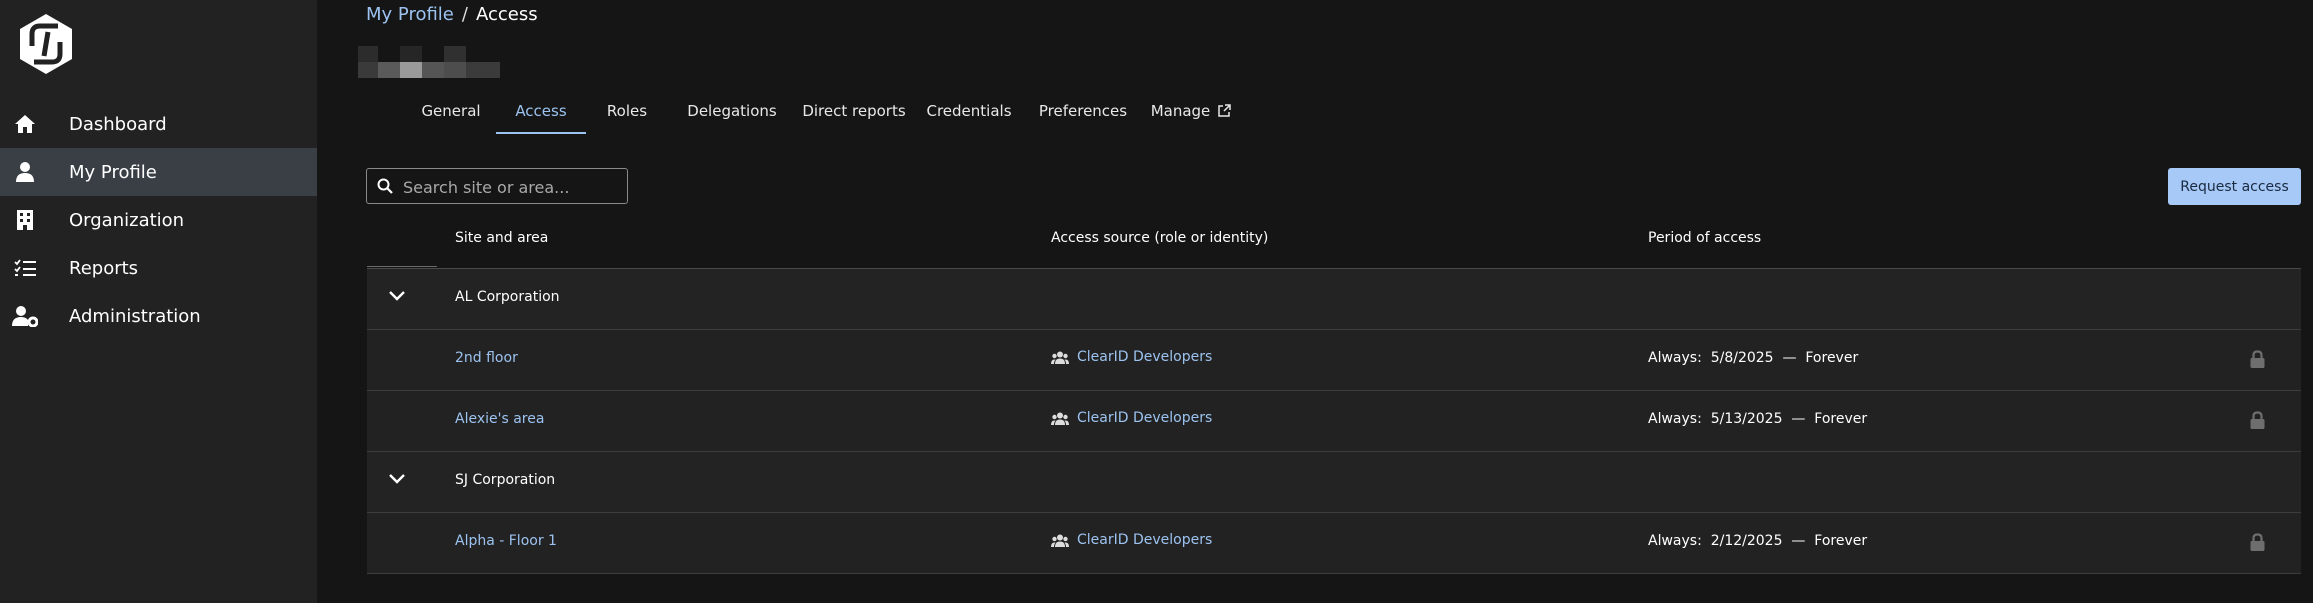  I want to click on period-of-access: Always: 5/8/2025 — Forever, so click(1753, 358).